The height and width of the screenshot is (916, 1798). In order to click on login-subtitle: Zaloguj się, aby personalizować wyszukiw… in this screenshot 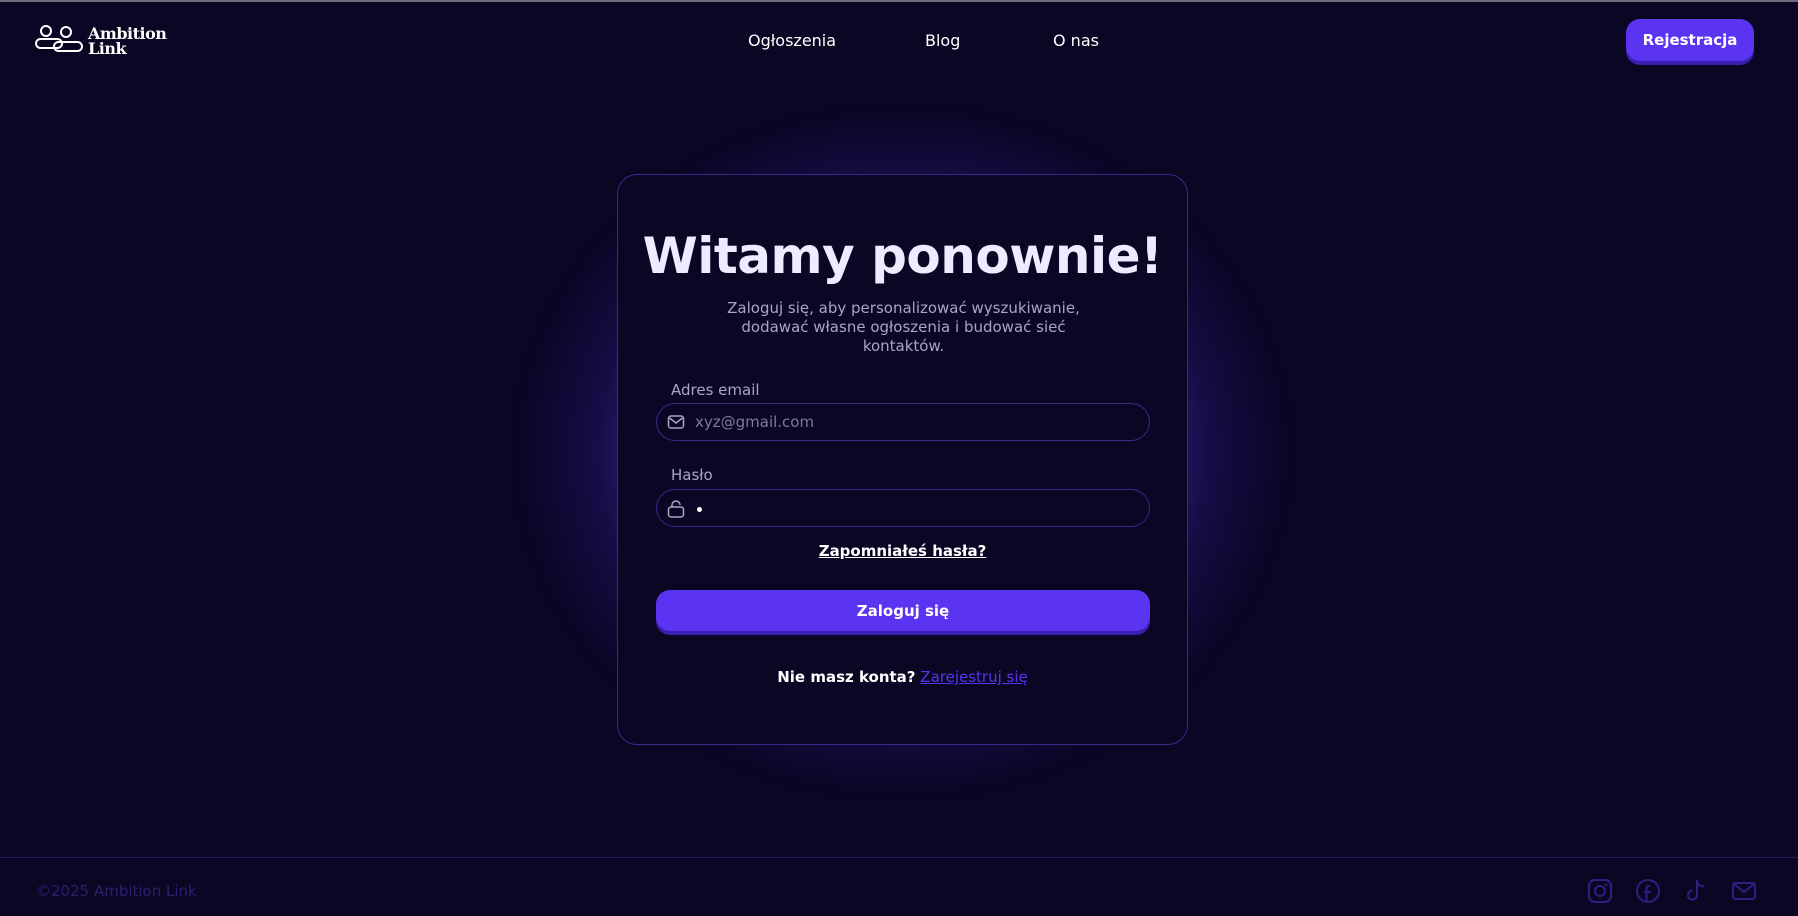, I will do `click(903, 327)`.